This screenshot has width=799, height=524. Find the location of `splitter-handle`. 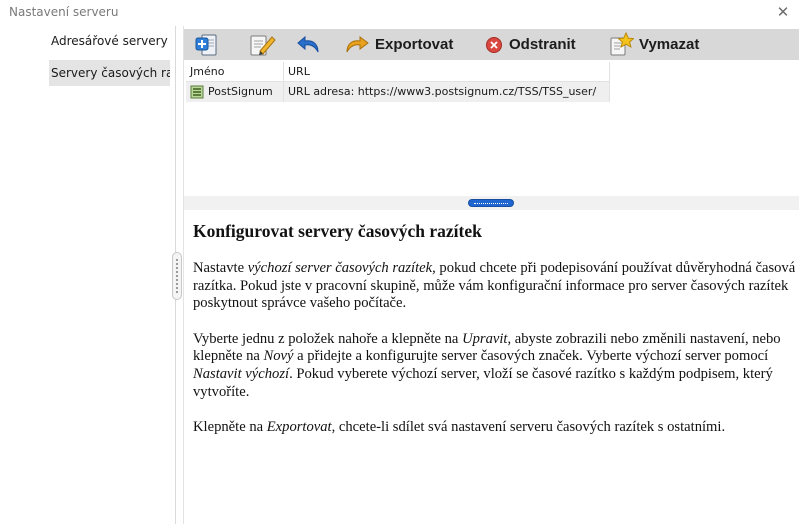

splitter-handle is located at coordinates (491, 203).